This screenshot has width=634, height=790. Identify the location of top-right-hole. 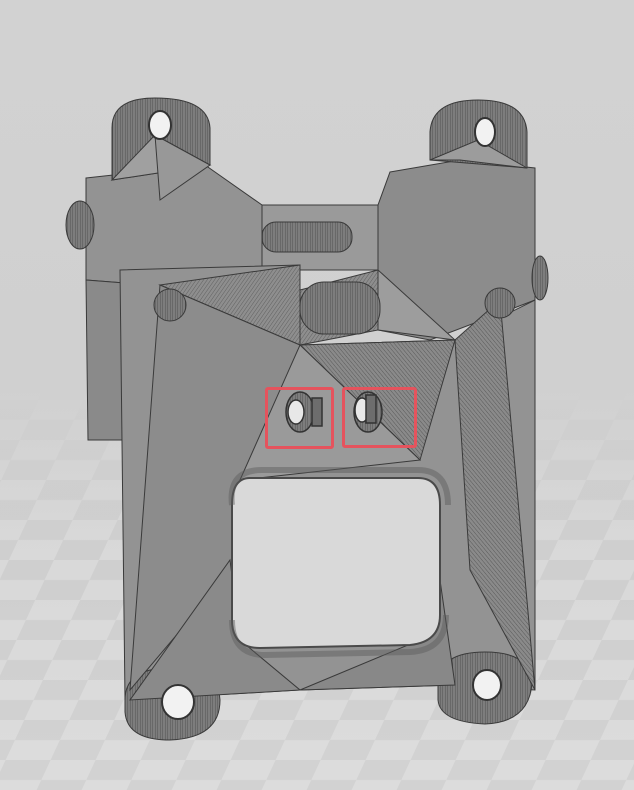
(485, 132).